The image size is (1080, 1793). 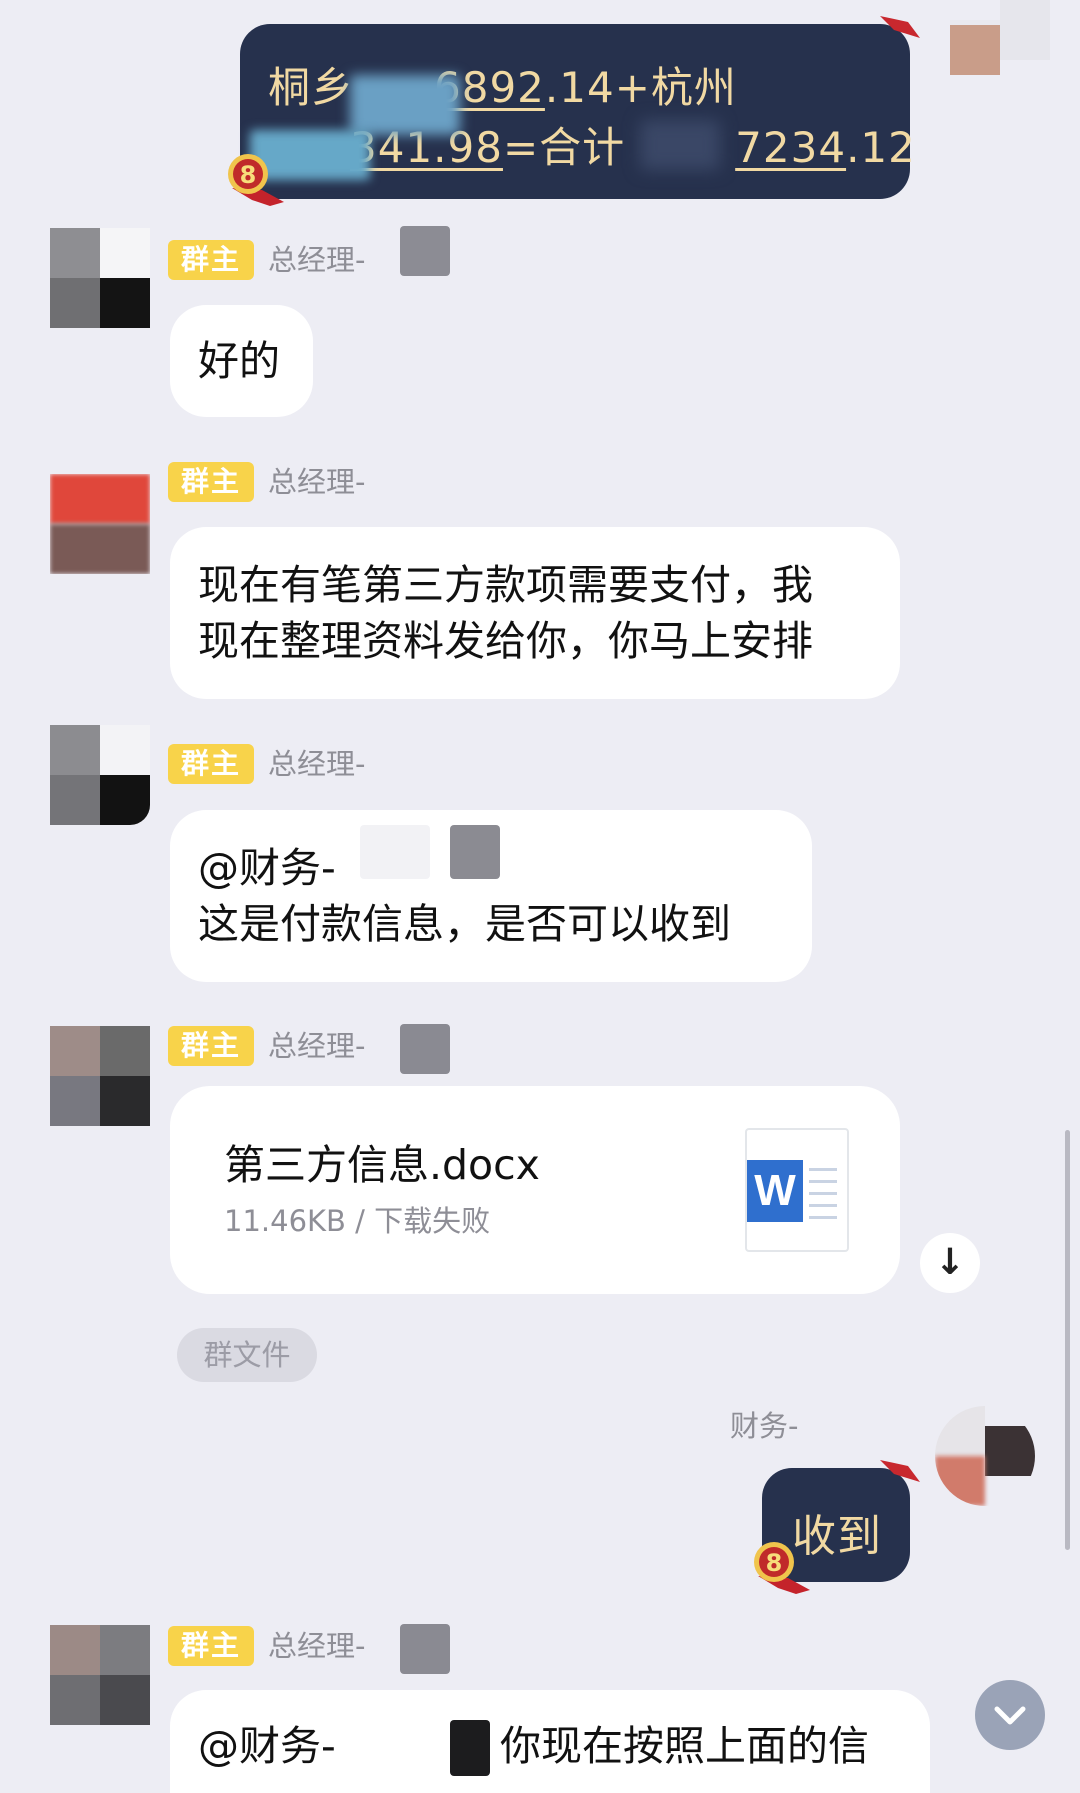 I want to click on text-segment: .12, so click(x=881, y=147).